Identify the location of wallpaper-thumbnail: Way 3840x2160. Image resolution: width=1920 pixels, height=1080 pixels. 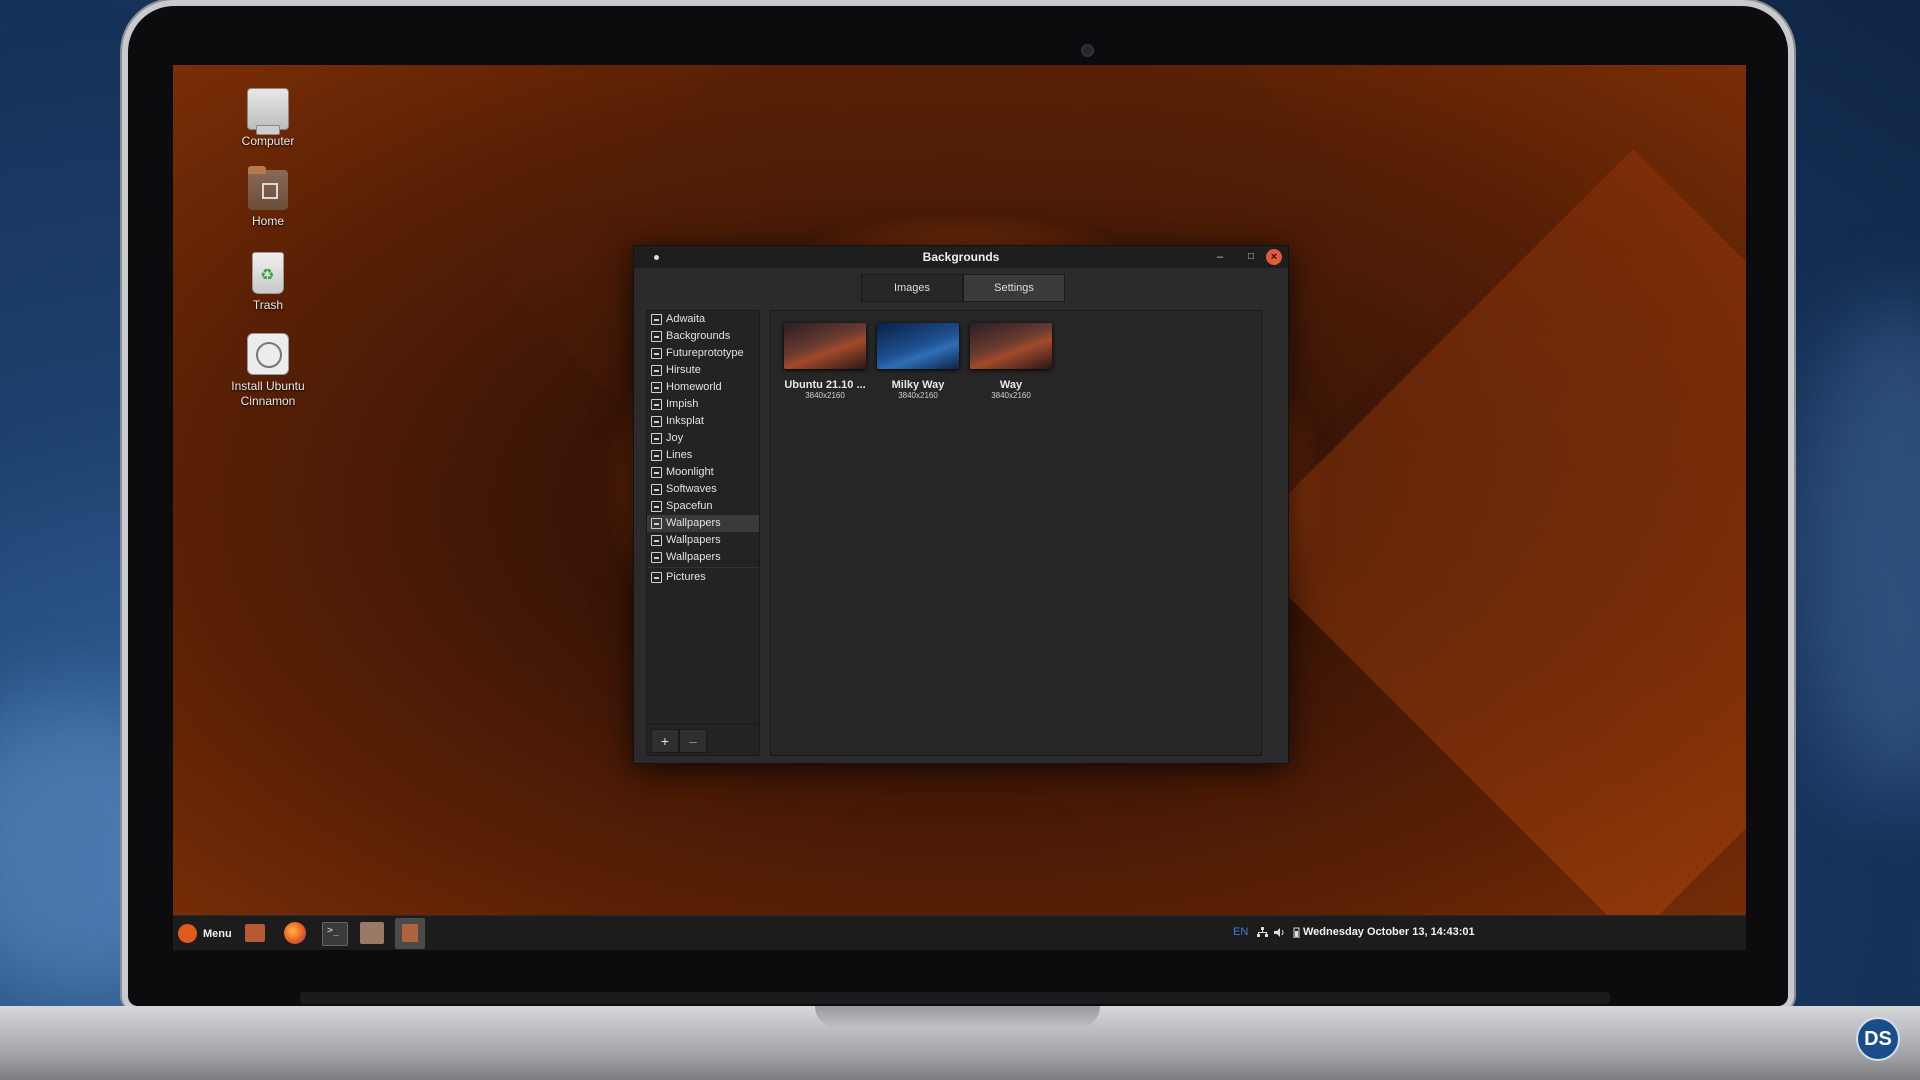
(1011, 361).